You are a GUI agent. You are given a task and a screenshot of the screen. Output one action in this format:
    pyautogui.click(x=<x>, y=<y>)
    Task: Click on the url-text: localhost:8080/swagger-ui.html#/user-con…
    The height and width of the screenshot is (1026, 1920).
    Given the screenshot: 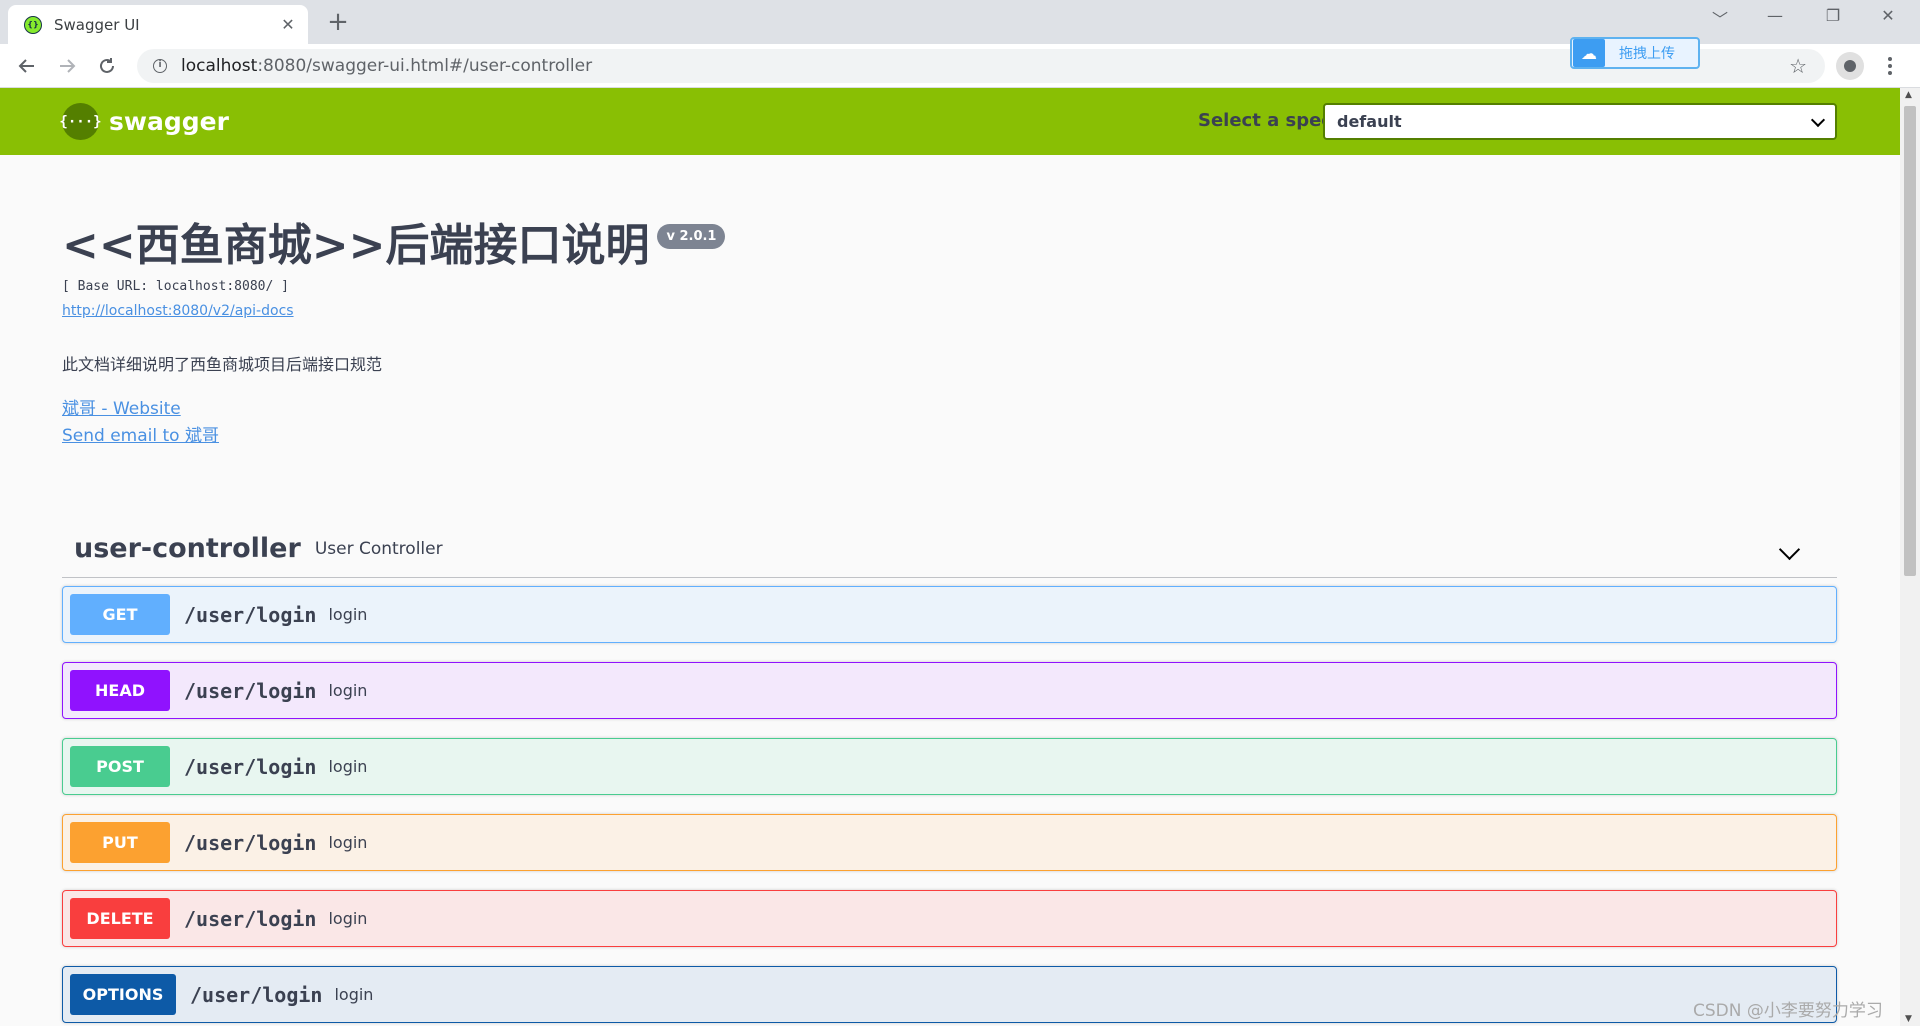 What is the action you would take?
    pyautogui.click(x=387, y=66)
    